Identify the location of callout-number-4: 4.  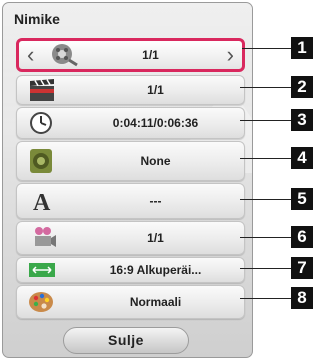
(302, 158).